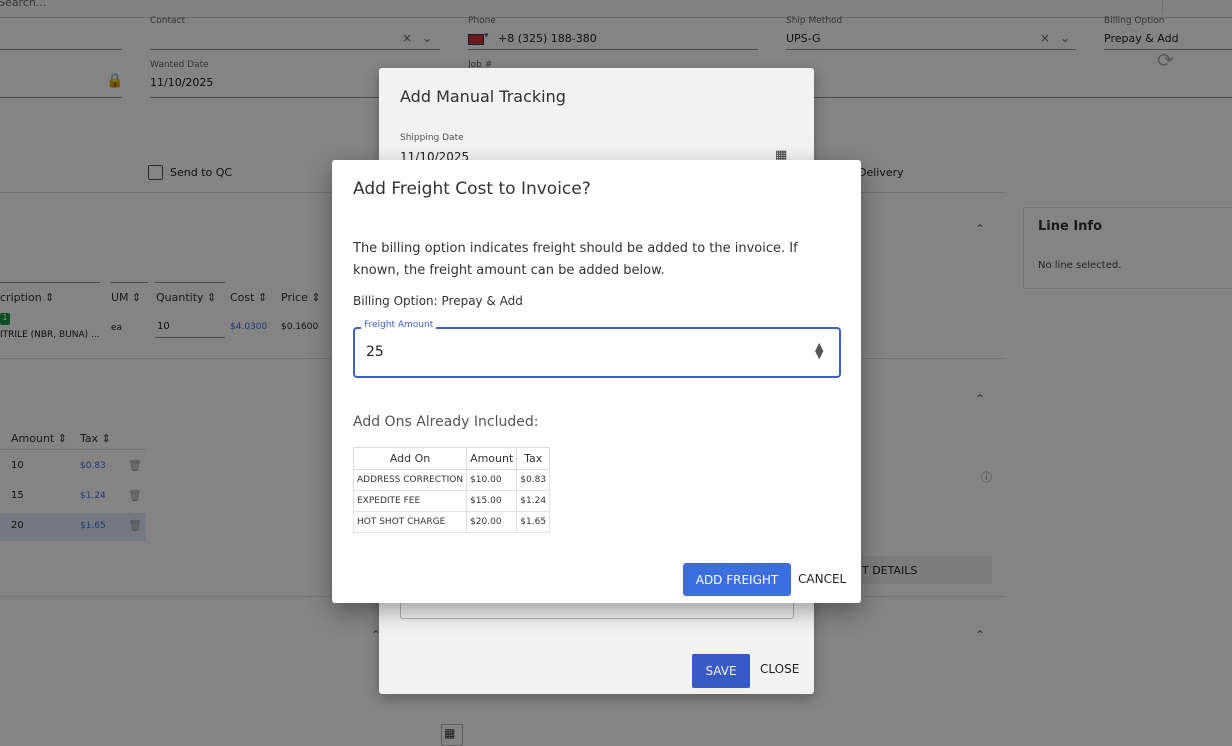 The height and width of the screenshot is (746, 1232). What do you see at coordinates (410, 458) in the screenshot?
I see `col-header-add-on: Add On` at bounding box center [410, 458].